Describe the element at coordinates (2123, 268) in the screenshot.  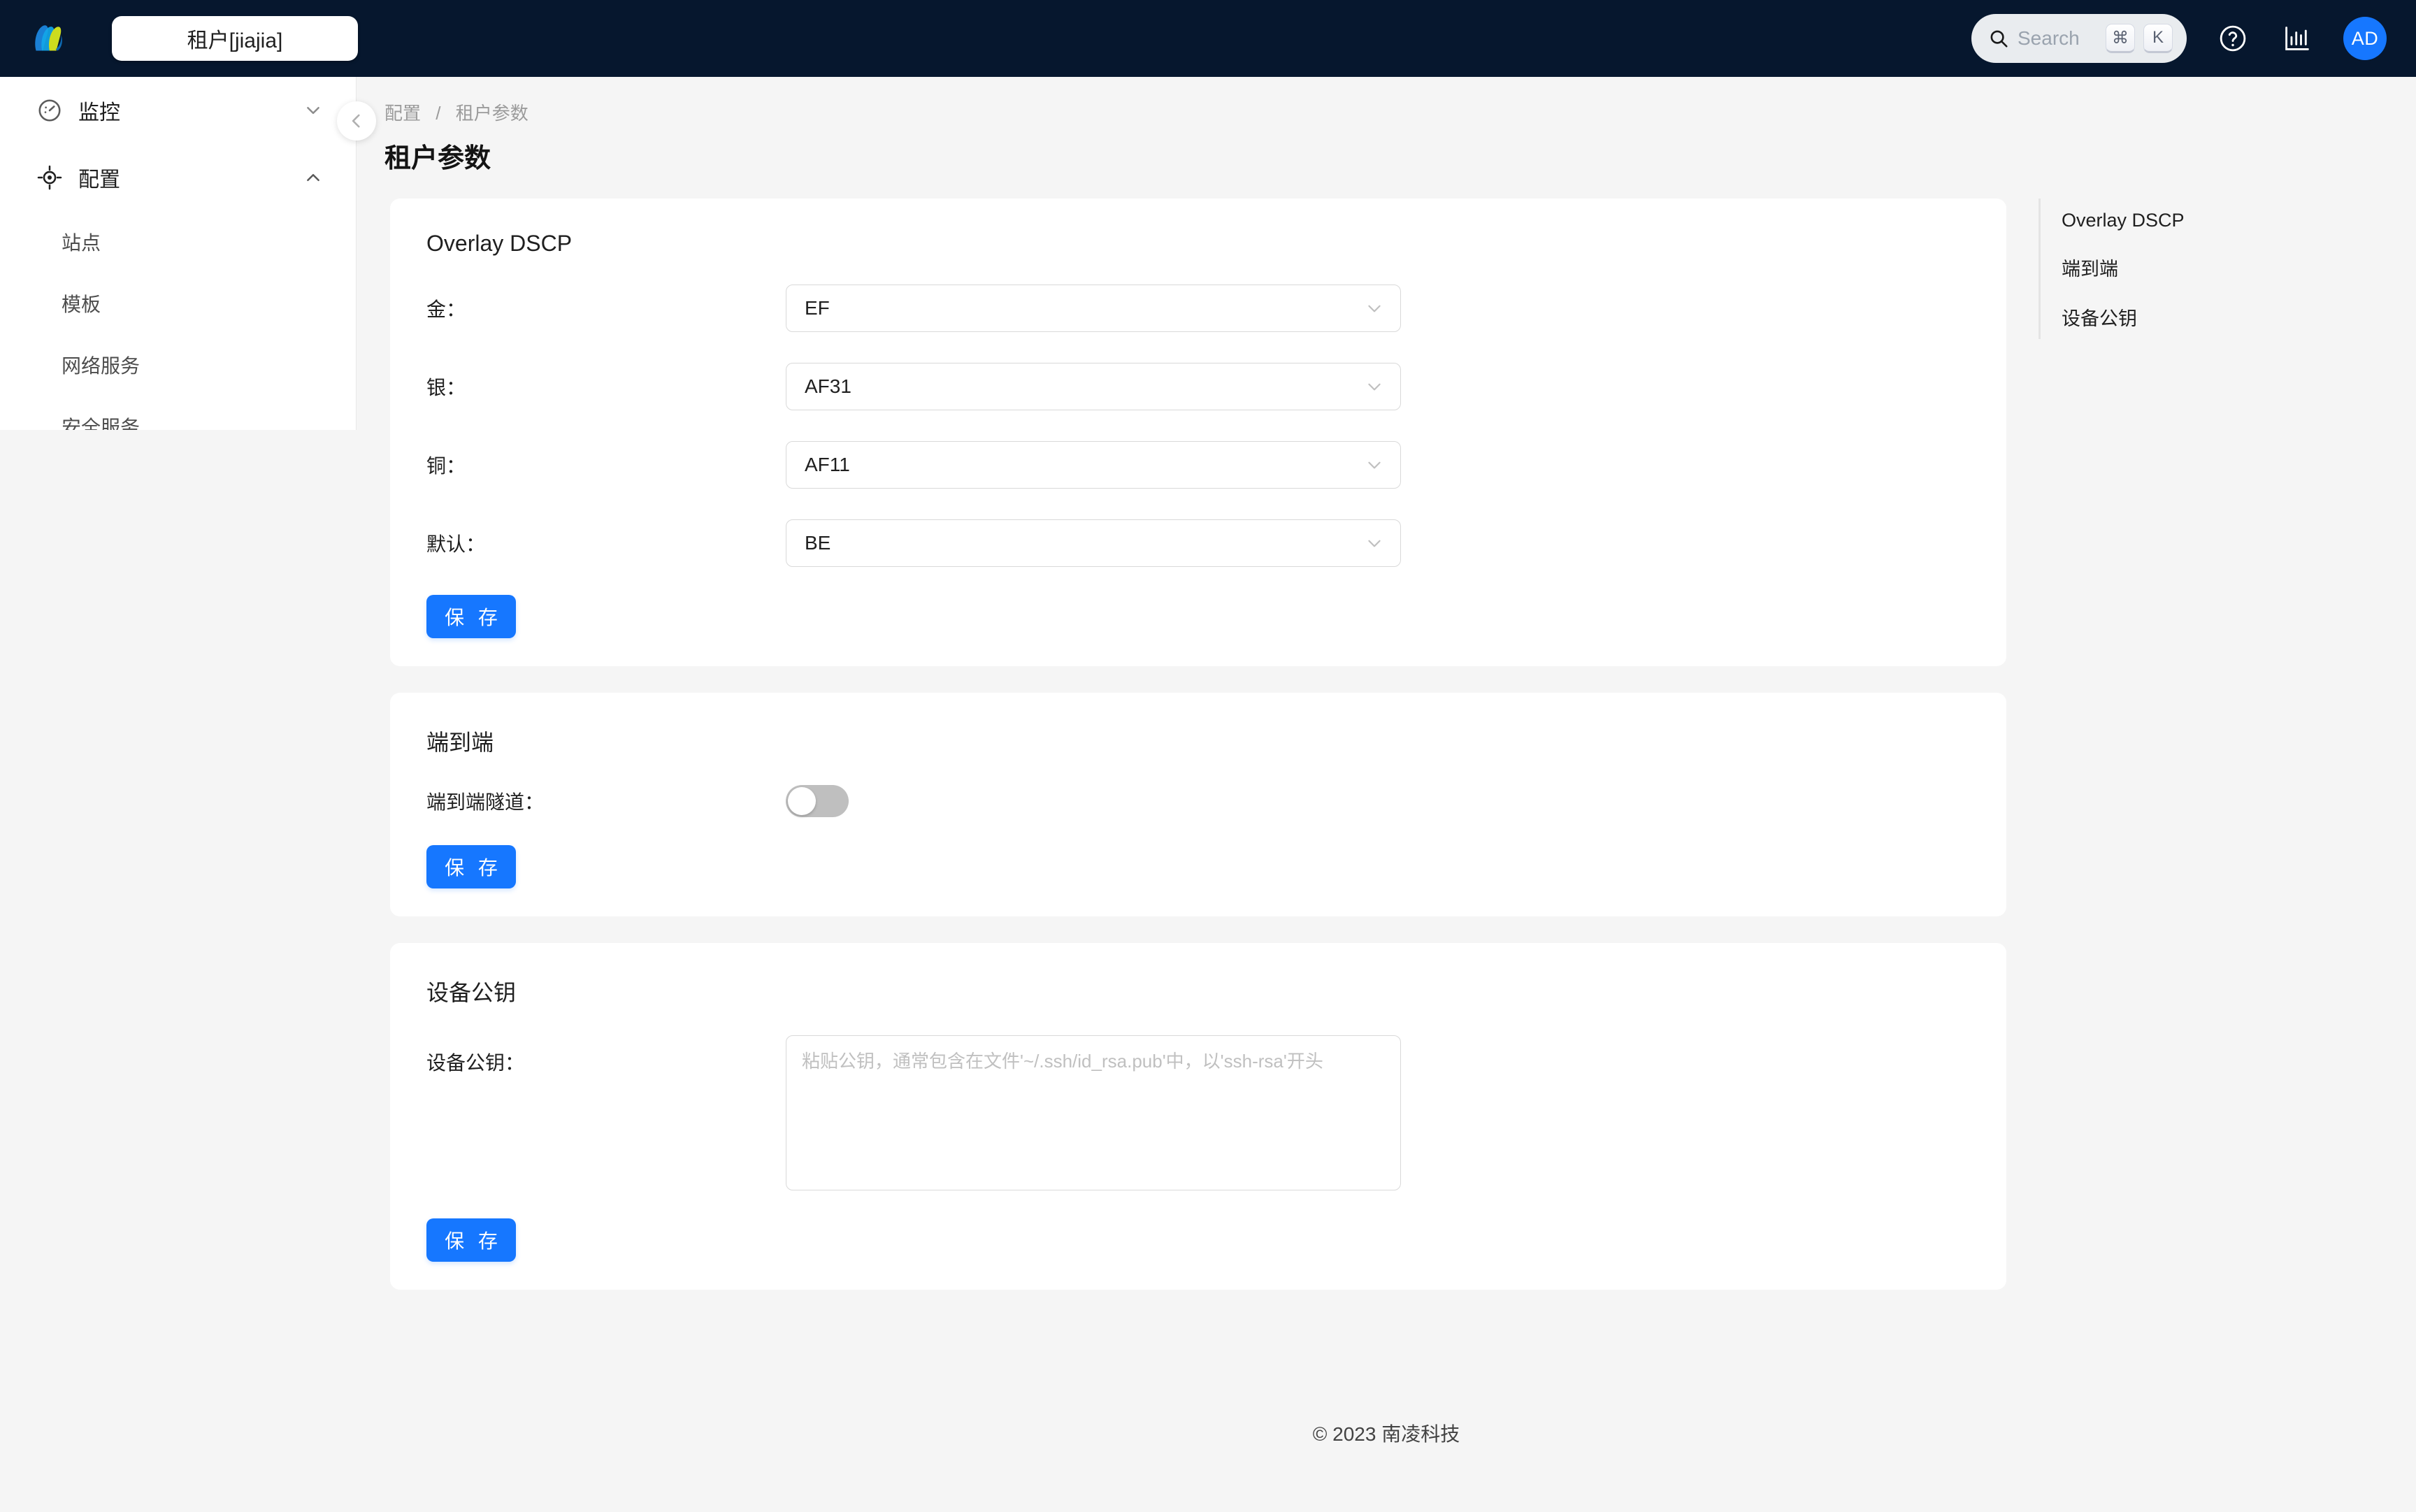
I see `anchor-link-end-to-end: 端到端` at that location.